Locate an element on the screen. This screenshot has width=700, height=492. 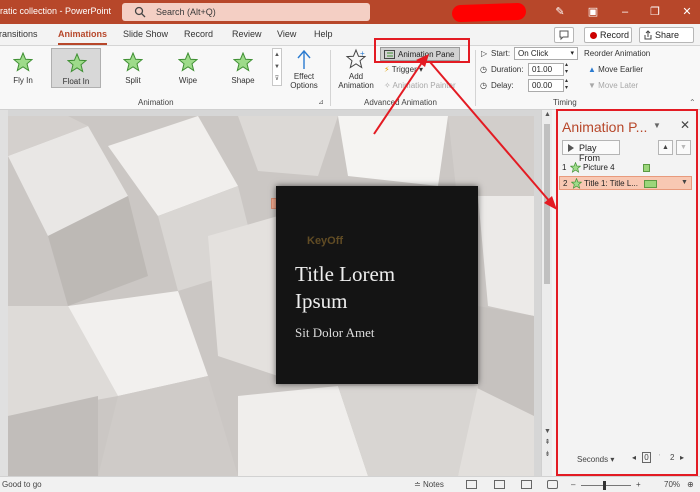
delay-input: 00.00 is located at coordinates (546, 85).